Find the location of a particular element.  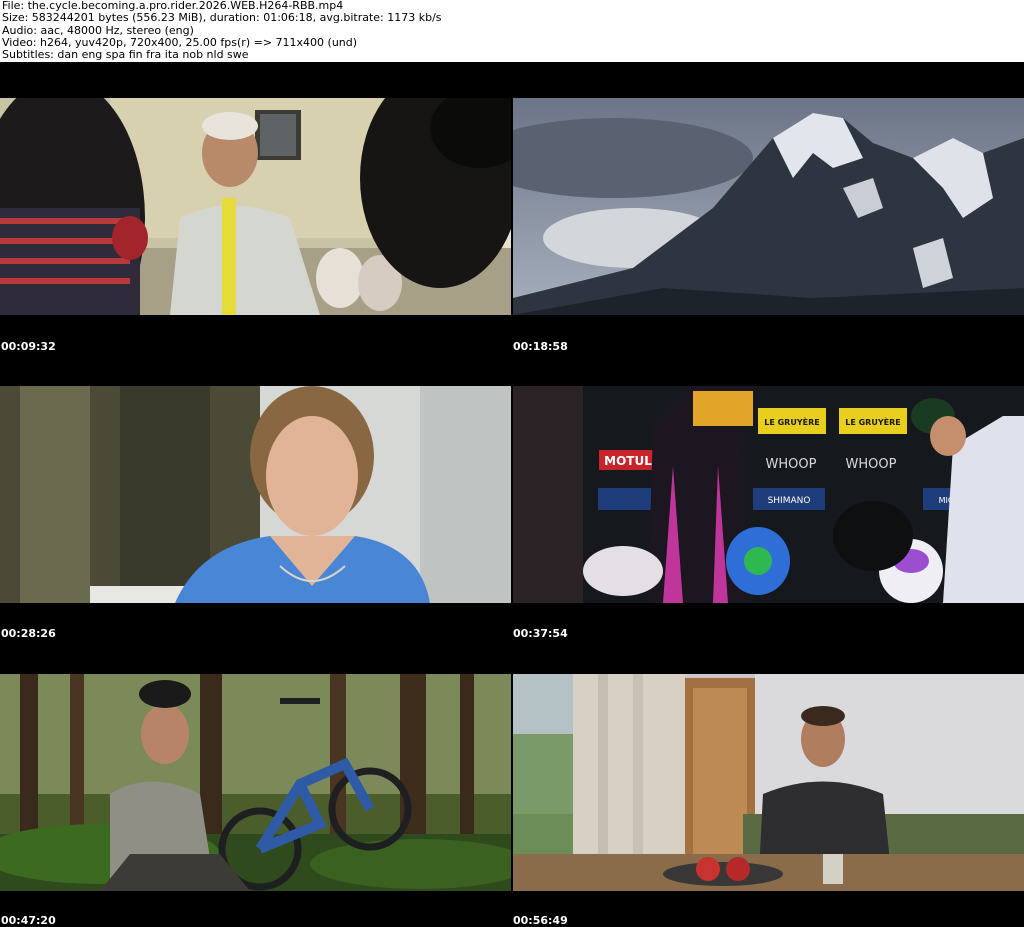

whoop-sign-1: WHOOP is located at coordinates (791, 464).